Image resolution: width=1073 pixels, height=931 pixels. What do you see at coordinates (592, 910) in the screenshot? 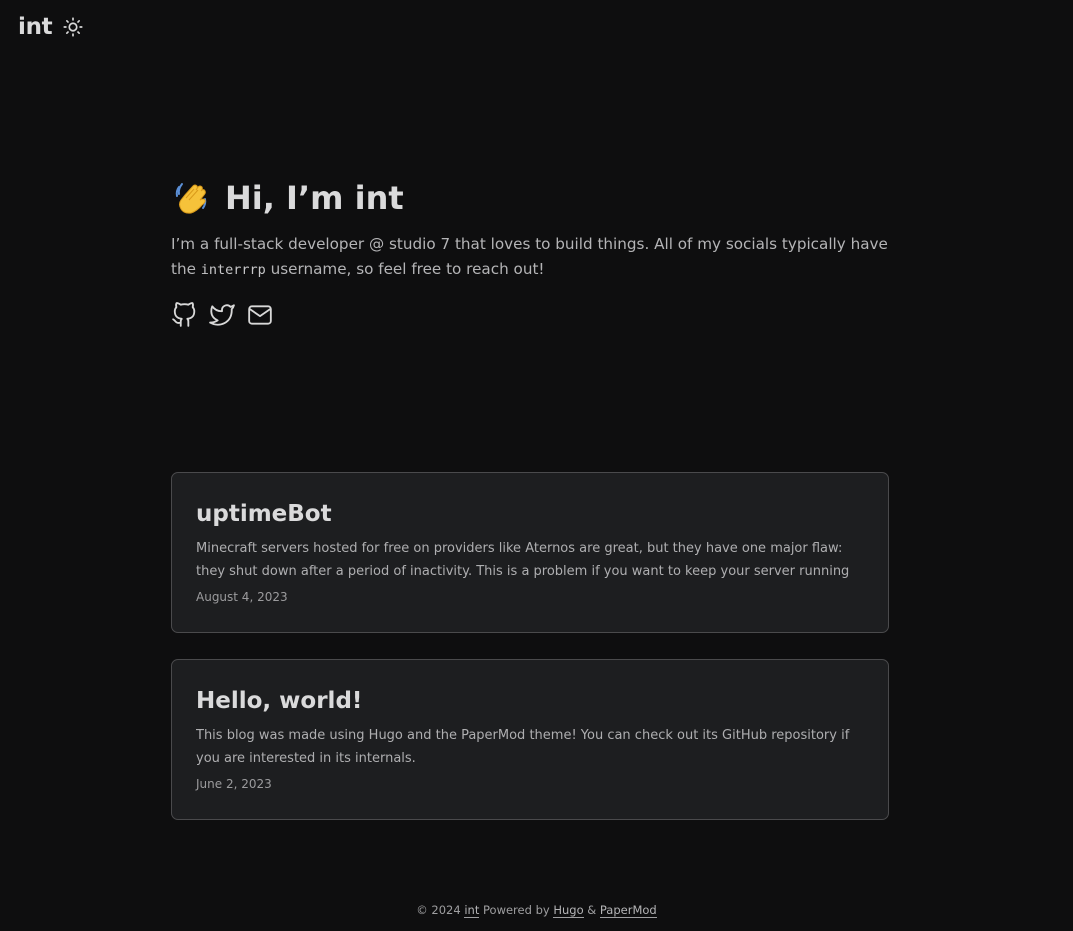
I see `footer-ampersand: &` at bounding box center [592, 910].